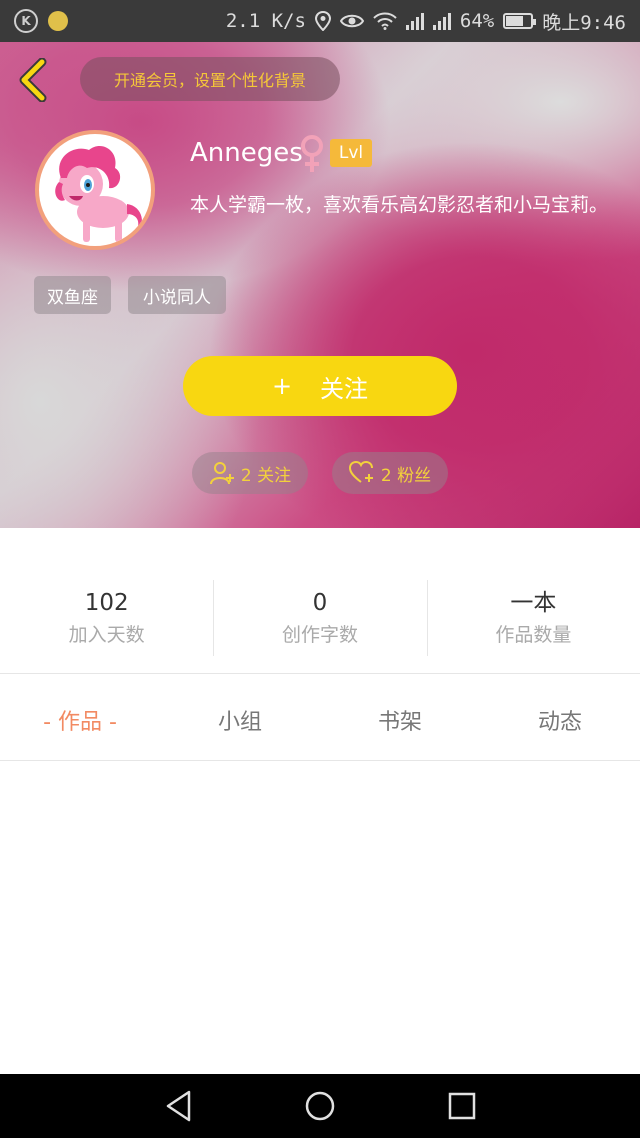  Describe the element at coordinates (98, 194) in the screenshot. I see `pony-avatar-image` at that location.